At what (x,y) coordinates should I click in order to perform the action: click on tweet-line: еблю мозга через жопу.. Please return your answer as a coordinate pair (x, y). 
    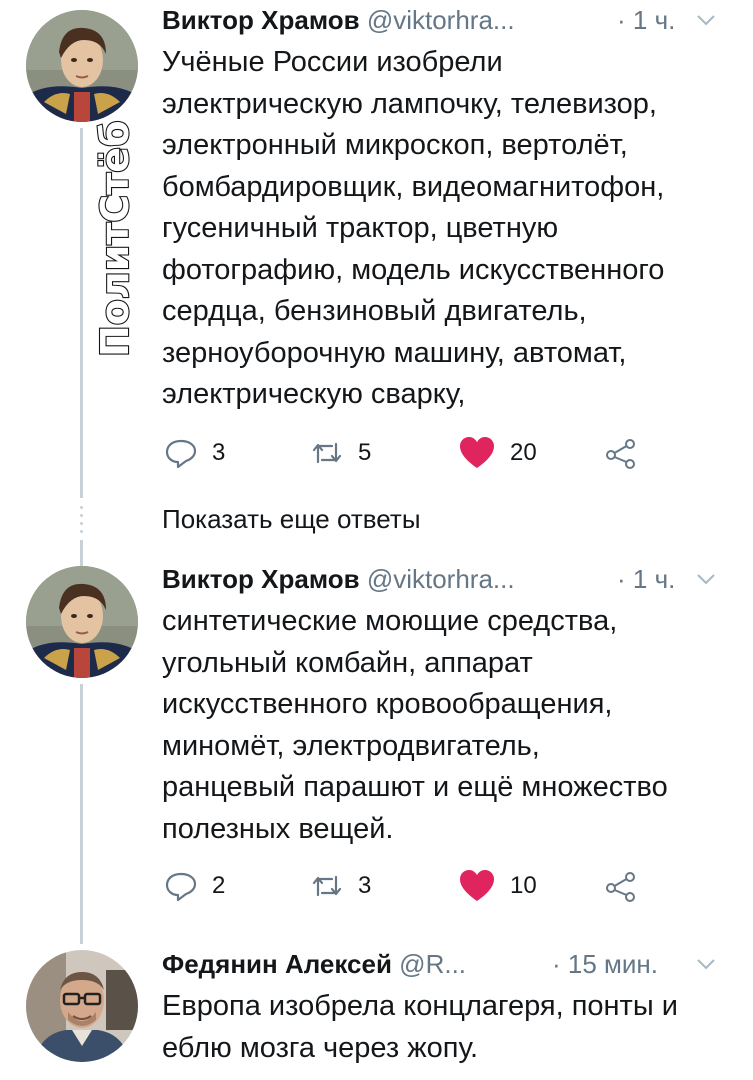
    Looking at the image, I should click on (320, 1047).